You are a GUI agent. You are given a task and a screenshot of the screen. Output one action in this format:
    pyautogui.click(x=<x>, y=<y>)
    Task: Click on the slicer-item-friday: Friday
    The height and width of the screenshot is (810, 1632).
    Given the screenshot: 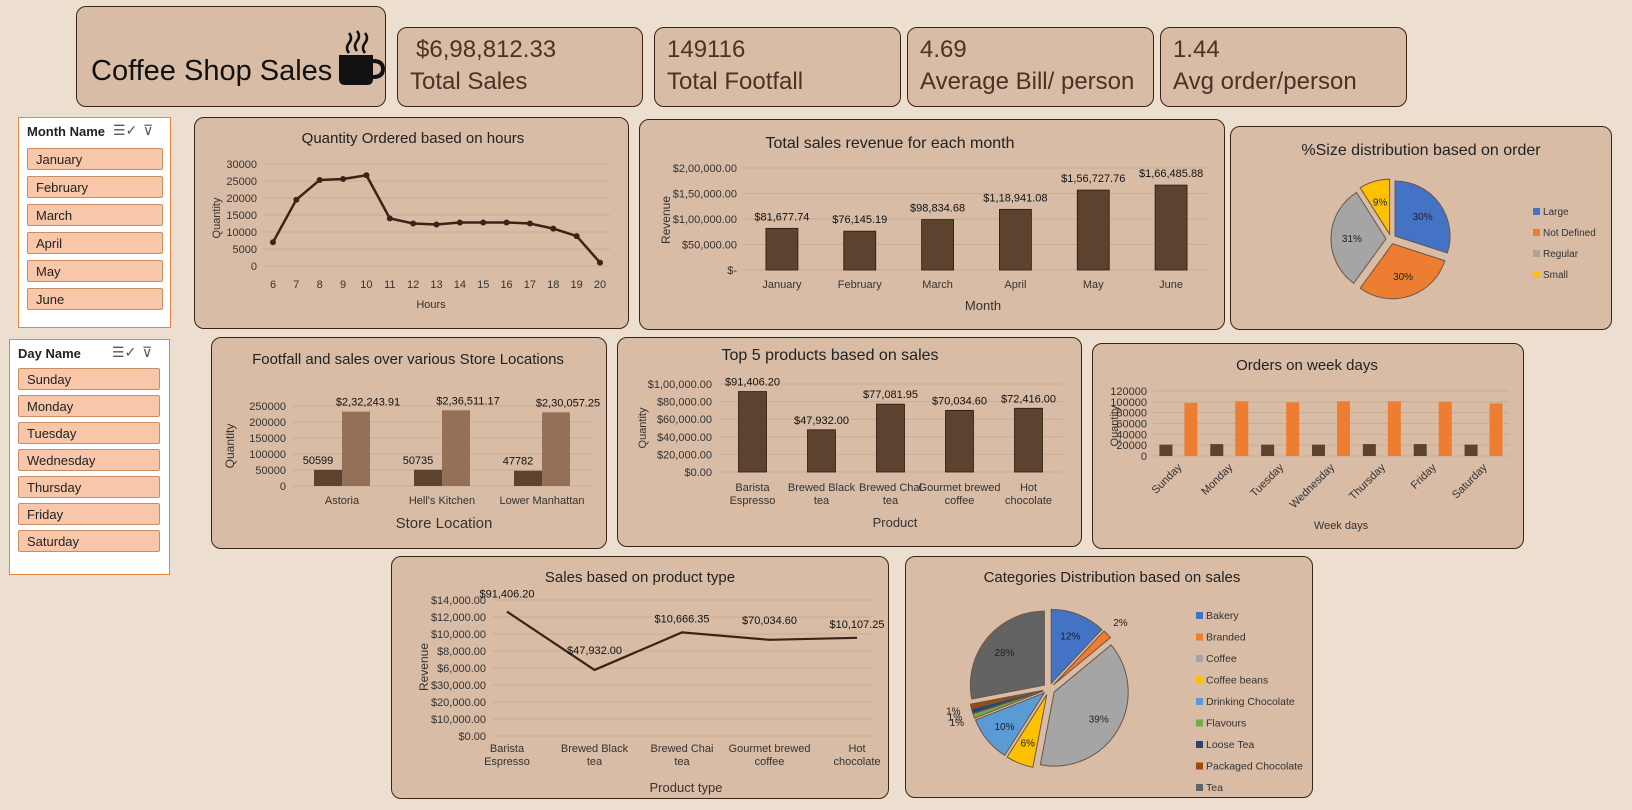 What is the action you would take?
    pyautogui.click(x=89, y=514)
    